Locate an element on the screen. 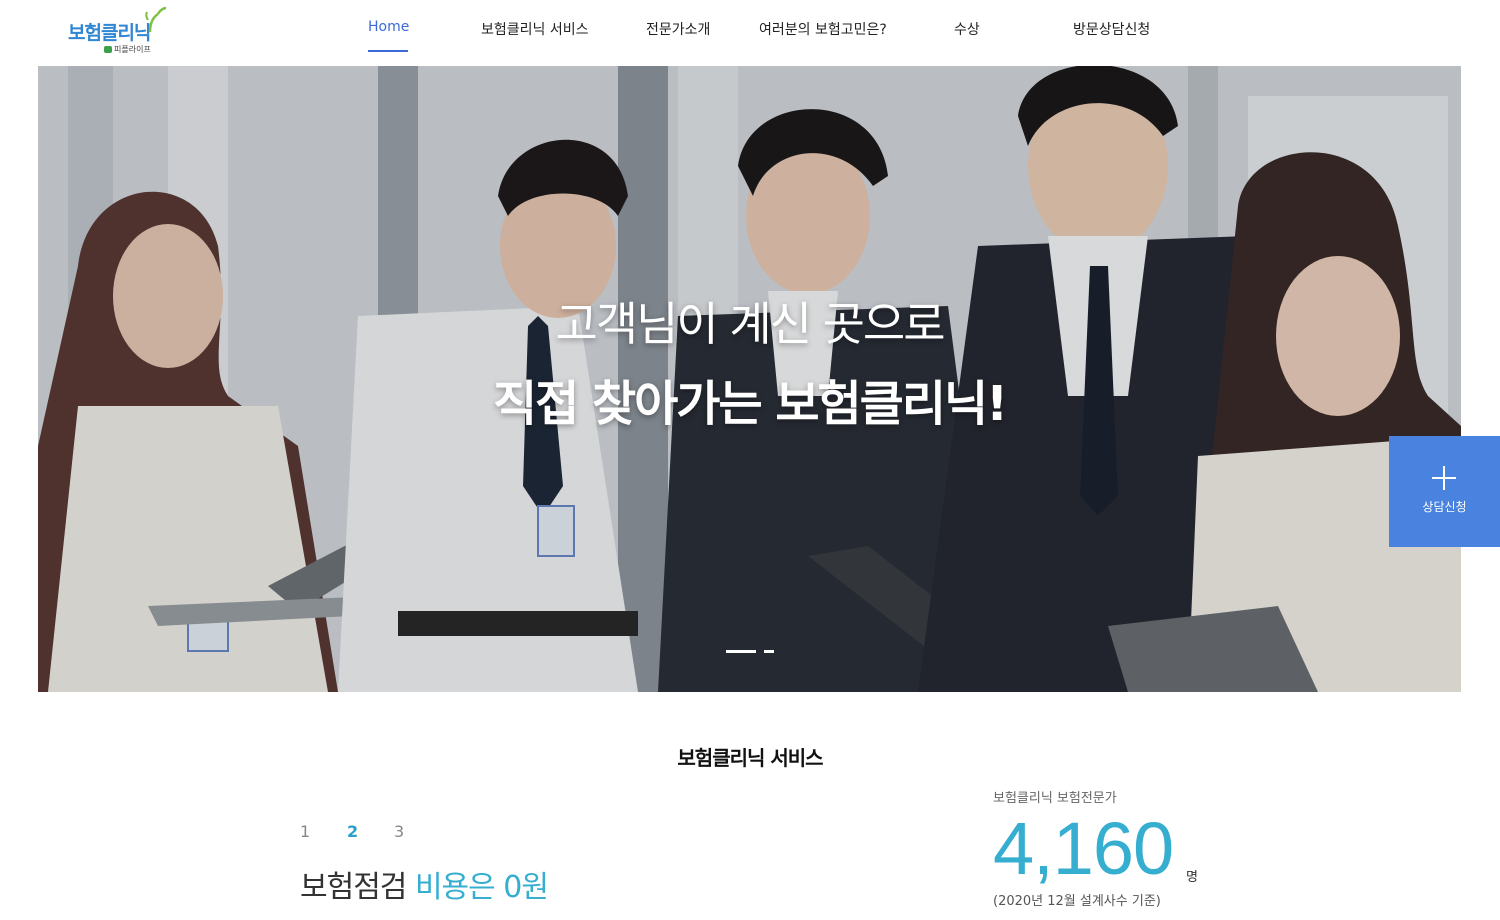 The image size is (1500, 920). section-title: 보험클리닉 서비스 is located at coordinates (750, 758).